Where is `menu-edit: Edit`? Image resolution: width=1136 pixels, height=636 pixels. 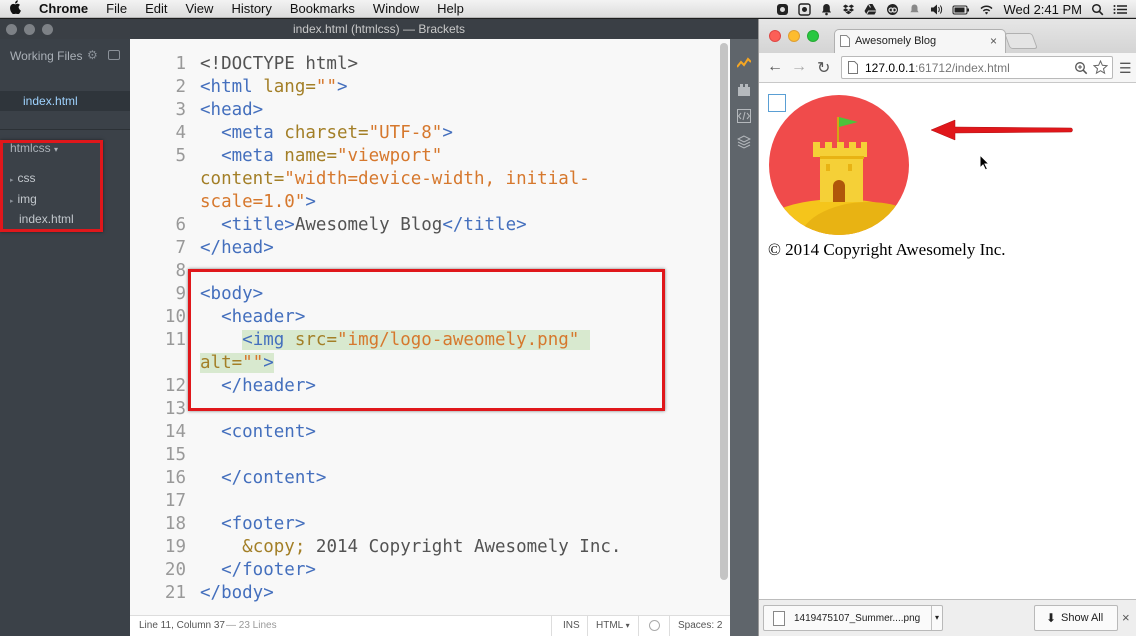
menu-edit: Edit is located at coordinates (156, 8).